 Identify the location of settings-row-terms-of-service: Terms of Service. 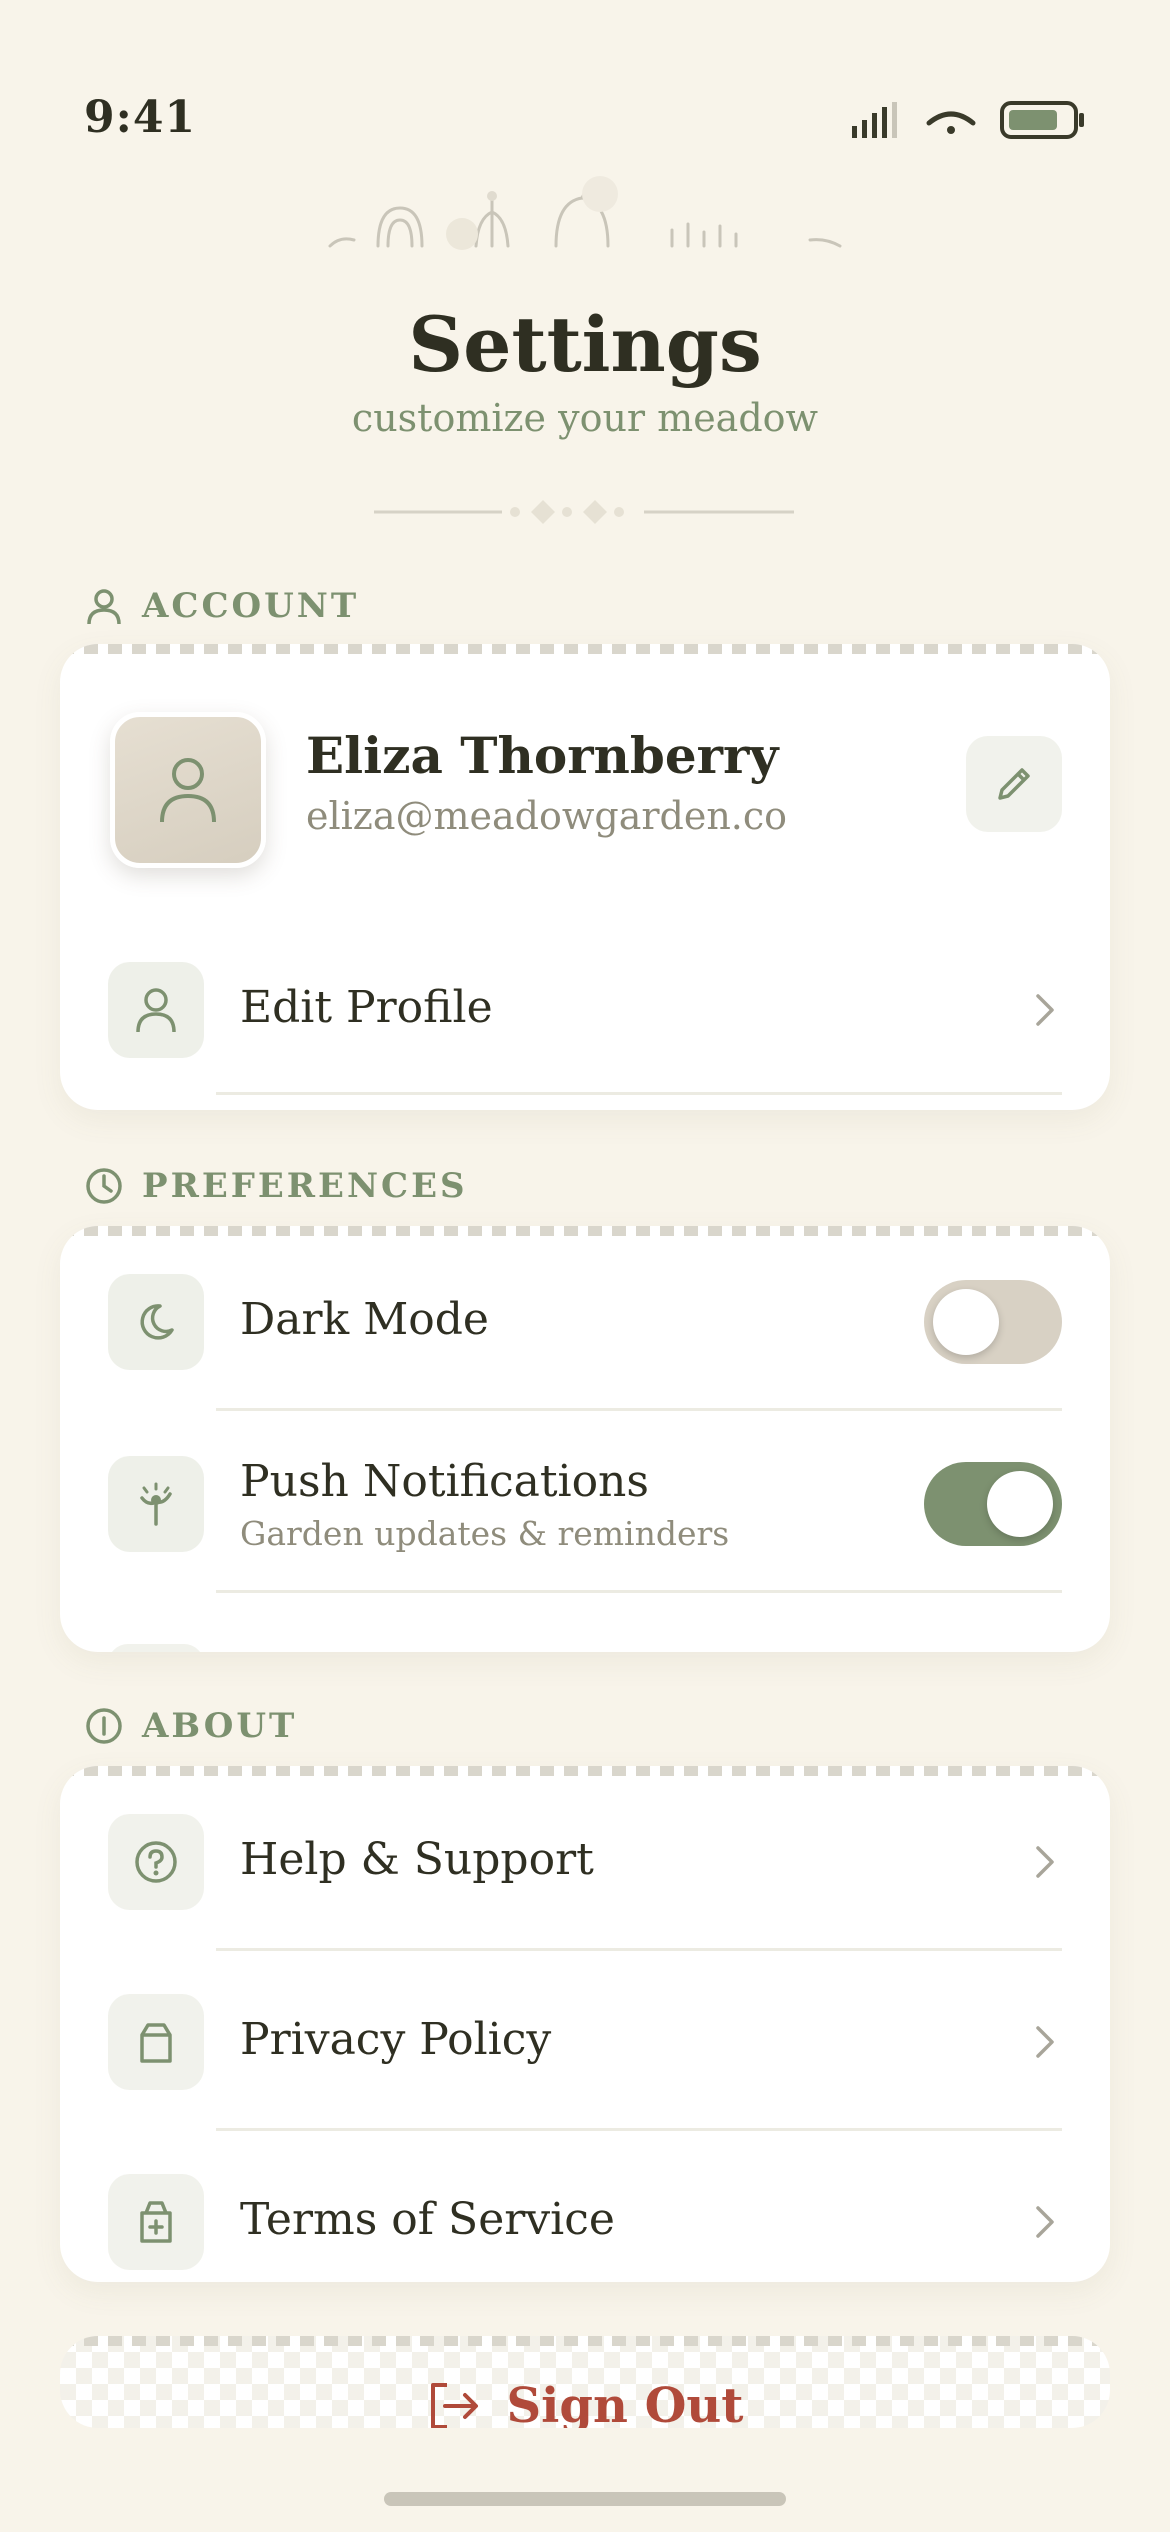
(585, 2228).